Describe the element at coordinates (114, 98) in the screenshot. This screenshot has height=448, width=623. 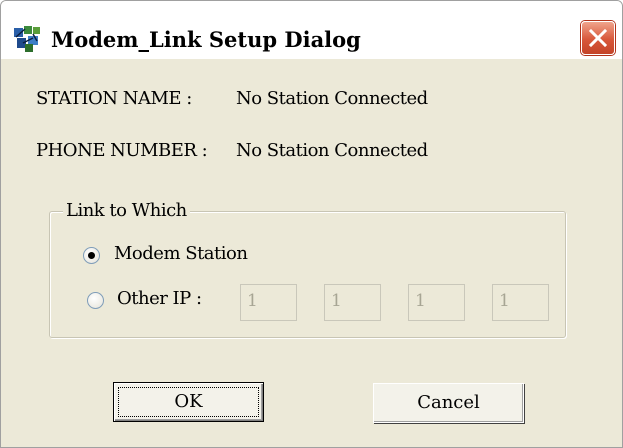
I see `station-name-label: STATION NAME :` at that location.